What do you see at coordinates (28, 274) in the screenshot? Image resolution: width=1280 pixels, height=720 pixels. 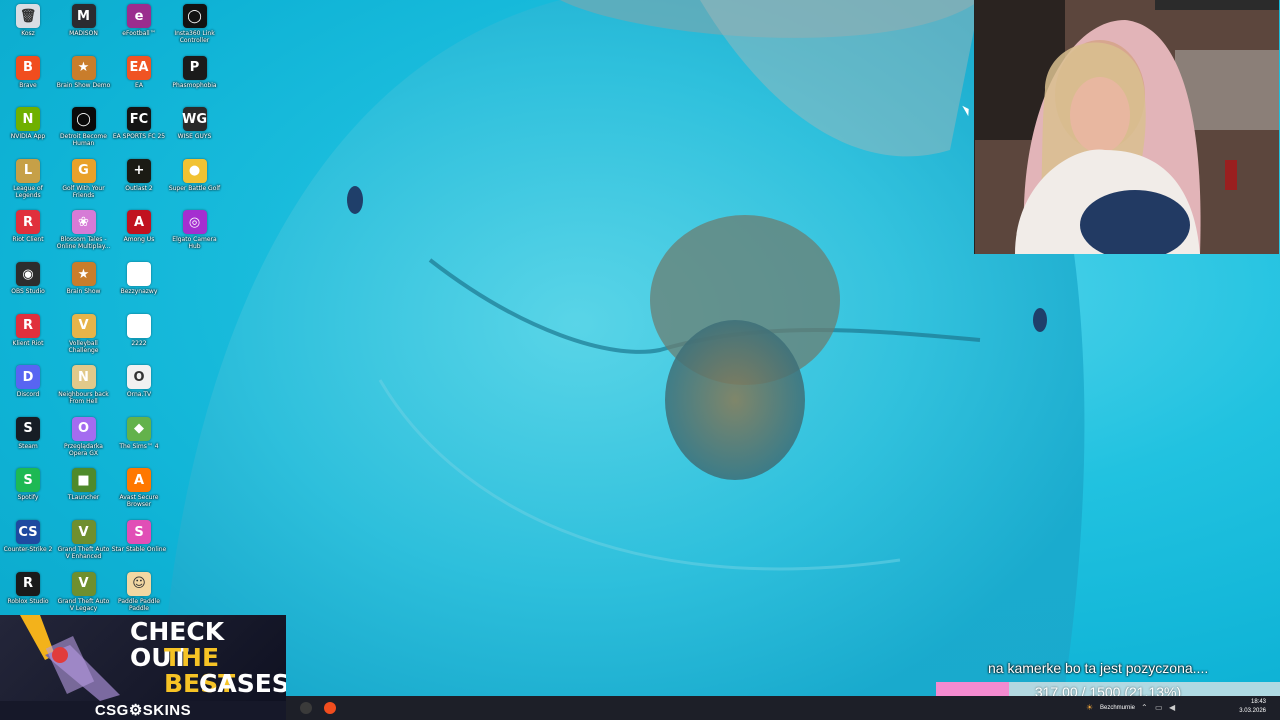 I see `app-icon: ◉` at bounding box center [28, 274].